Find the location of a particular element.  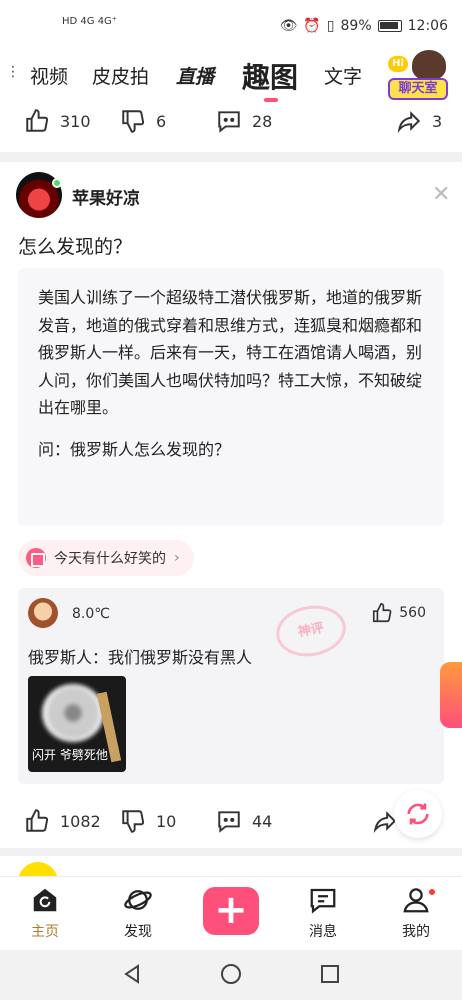

refresh-icon is located at coordinates (418, 814).